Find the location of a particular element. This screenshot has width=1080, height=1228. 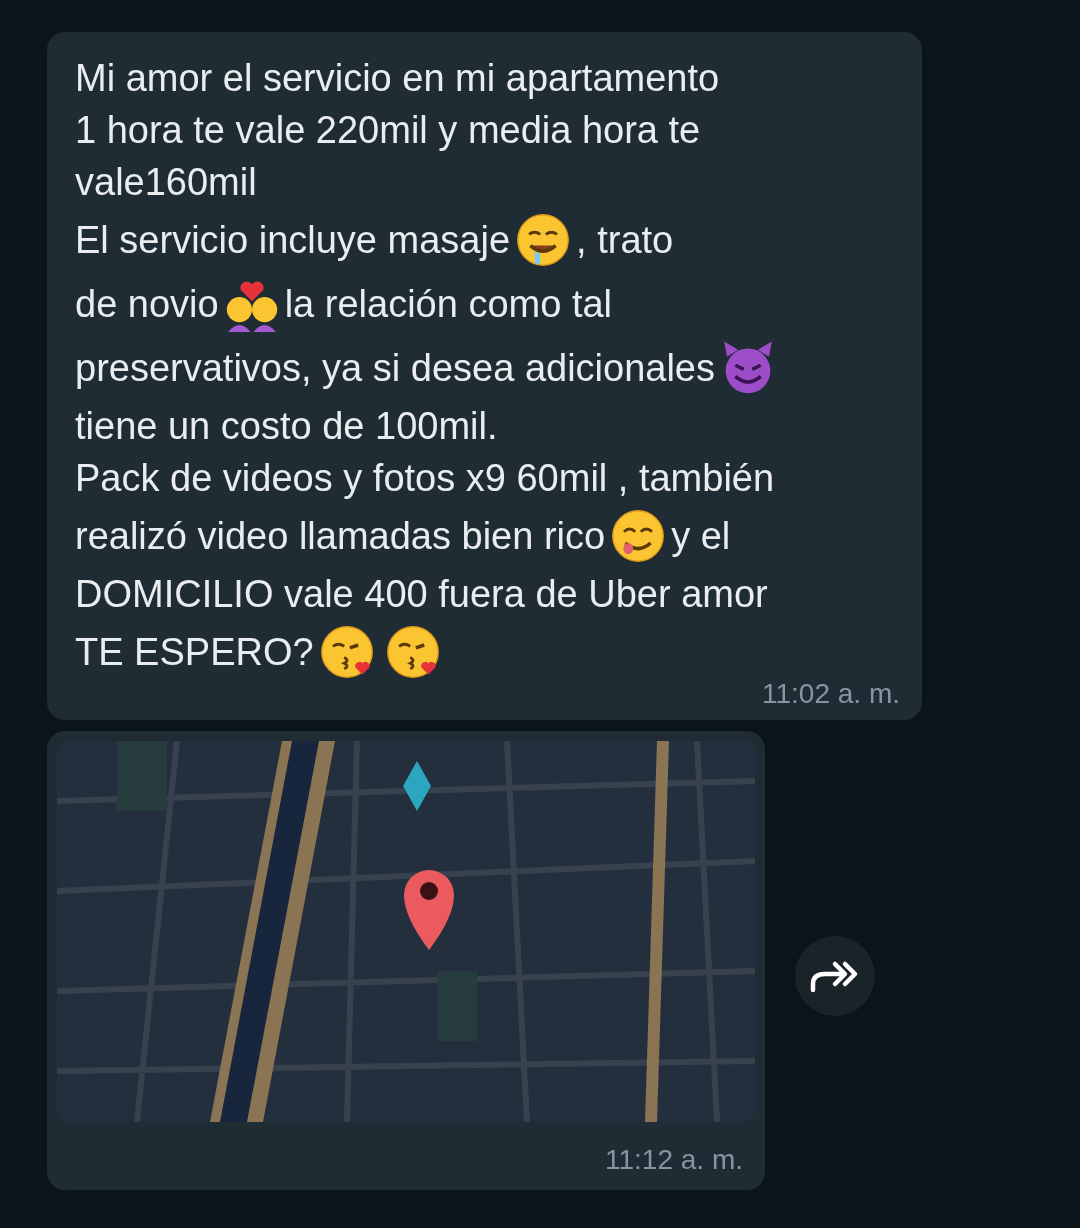

message-text: , trato is located at coordinates (625, 240).